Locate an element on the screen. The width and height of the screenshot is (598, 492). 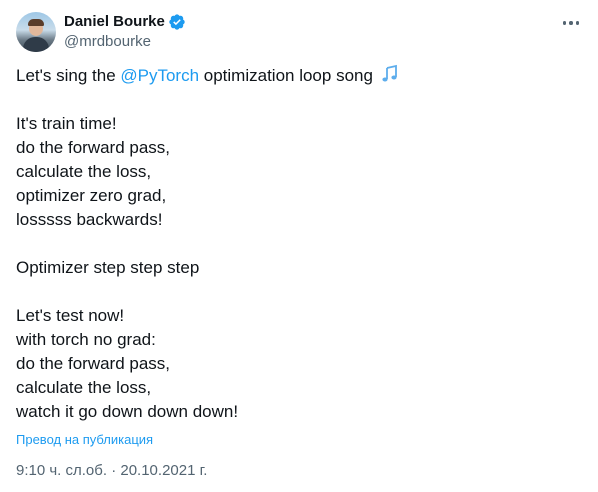
musical-notes-icon is located at coordinates (389, 73).